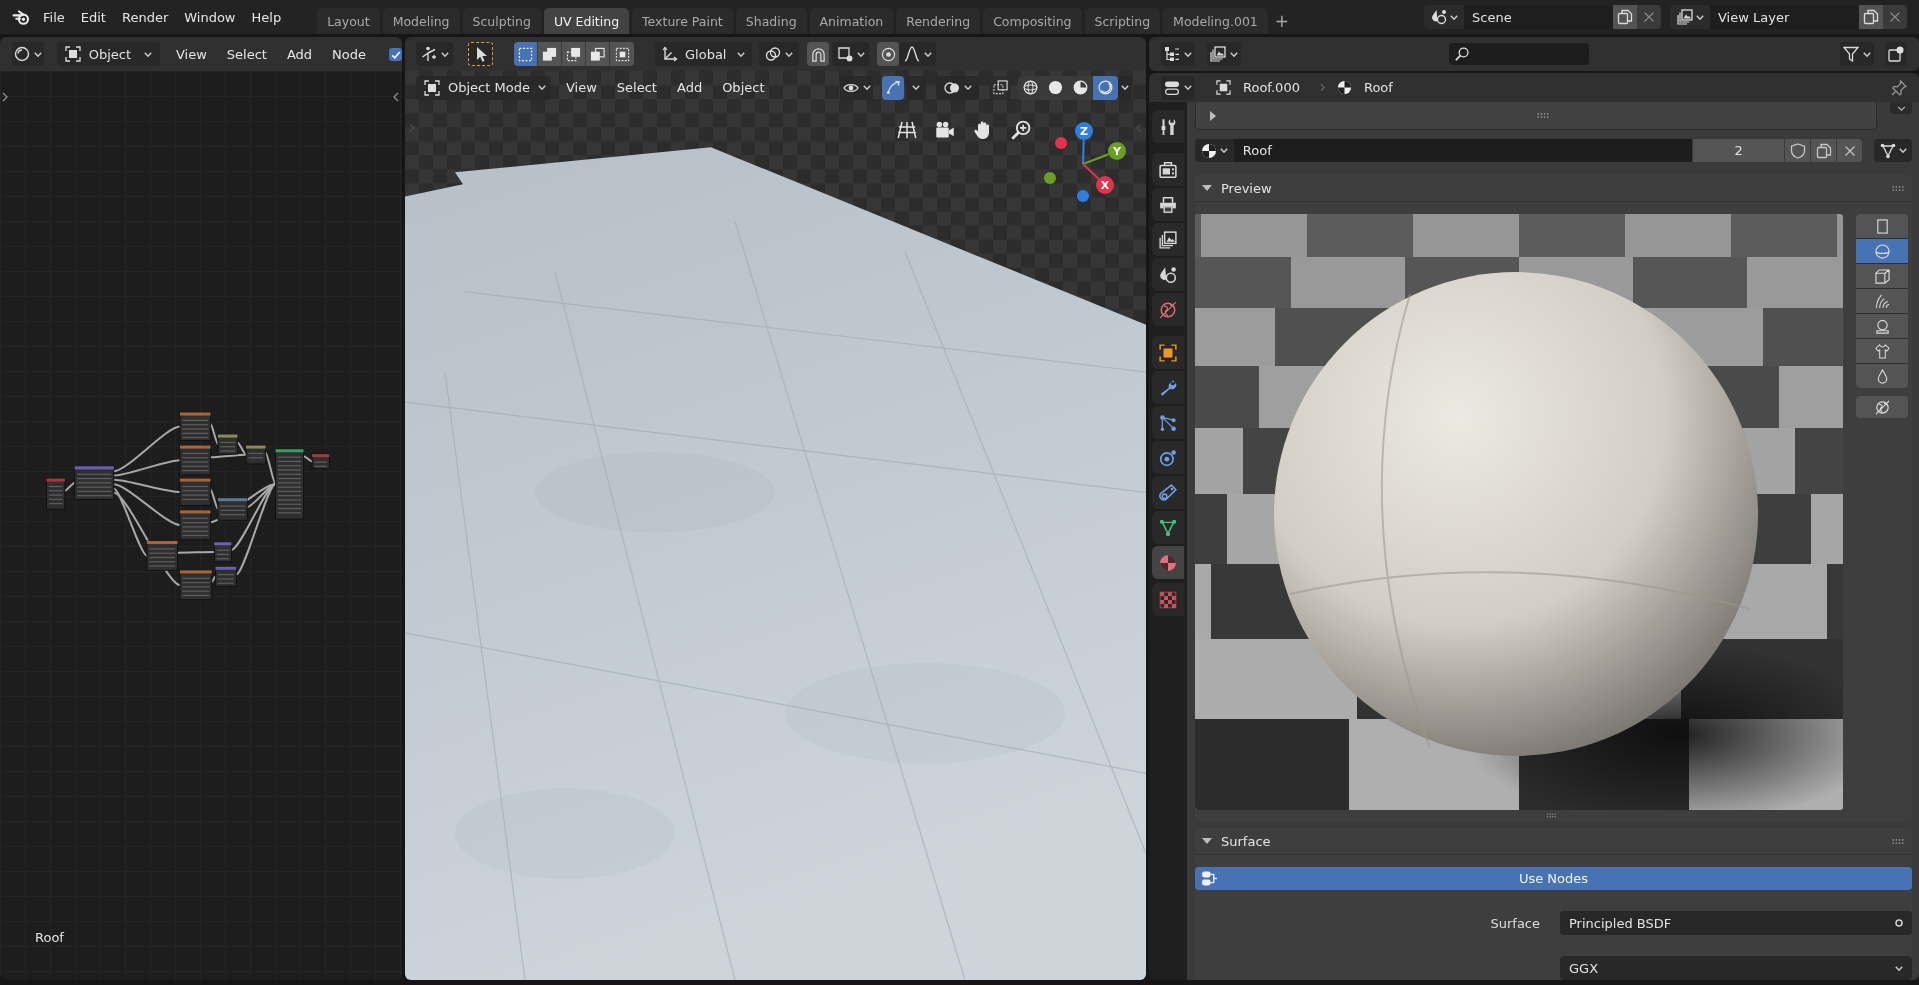 This screenshot has height=985, width=1919. I want to click on distribution-dropdown: GGX, so click(1736, 968).